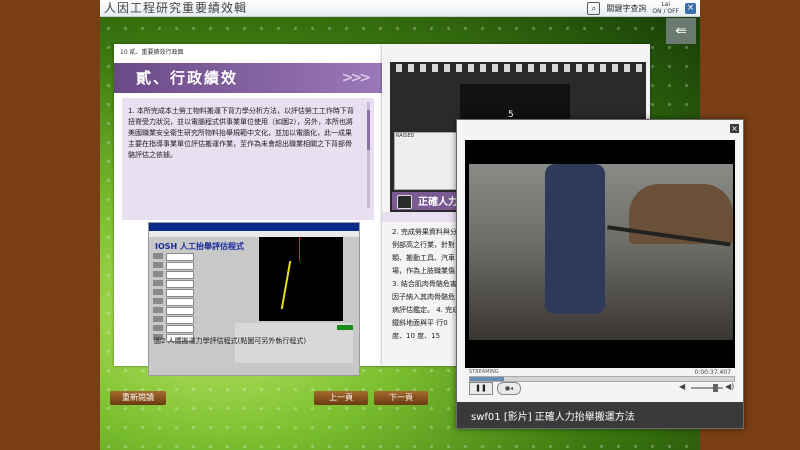 This screenshot has height=450, width=800. I want to click on video-frame, so click(601, 252).